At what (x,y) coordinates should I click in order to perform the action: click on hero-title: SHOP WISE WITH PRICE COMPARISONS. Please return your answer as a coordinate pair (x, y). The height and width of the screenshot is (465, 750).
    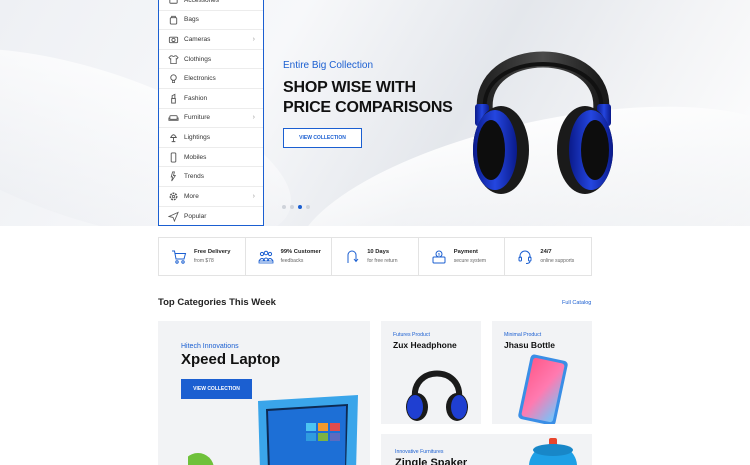
    Looking at the image, I should click on (368, 98).